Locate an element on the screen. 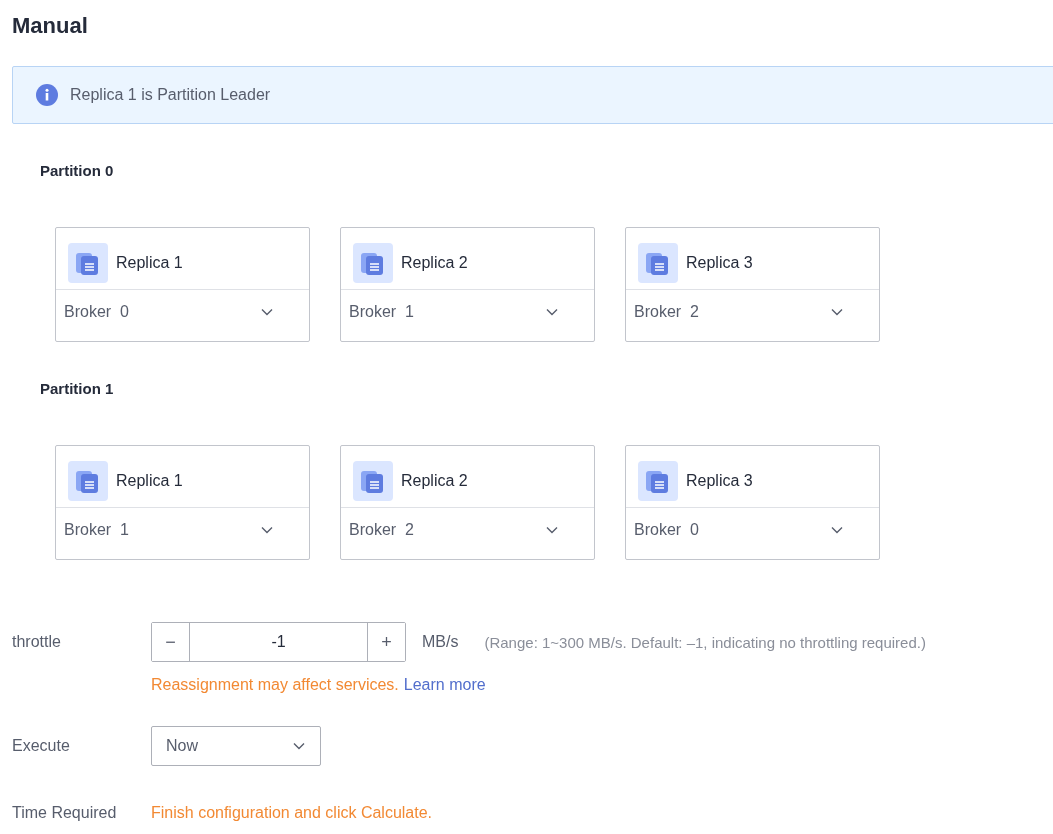 This screenshot has height=834, width=1053. warning-text: Reassignment may affect services. is located at coordinates (275, 685).